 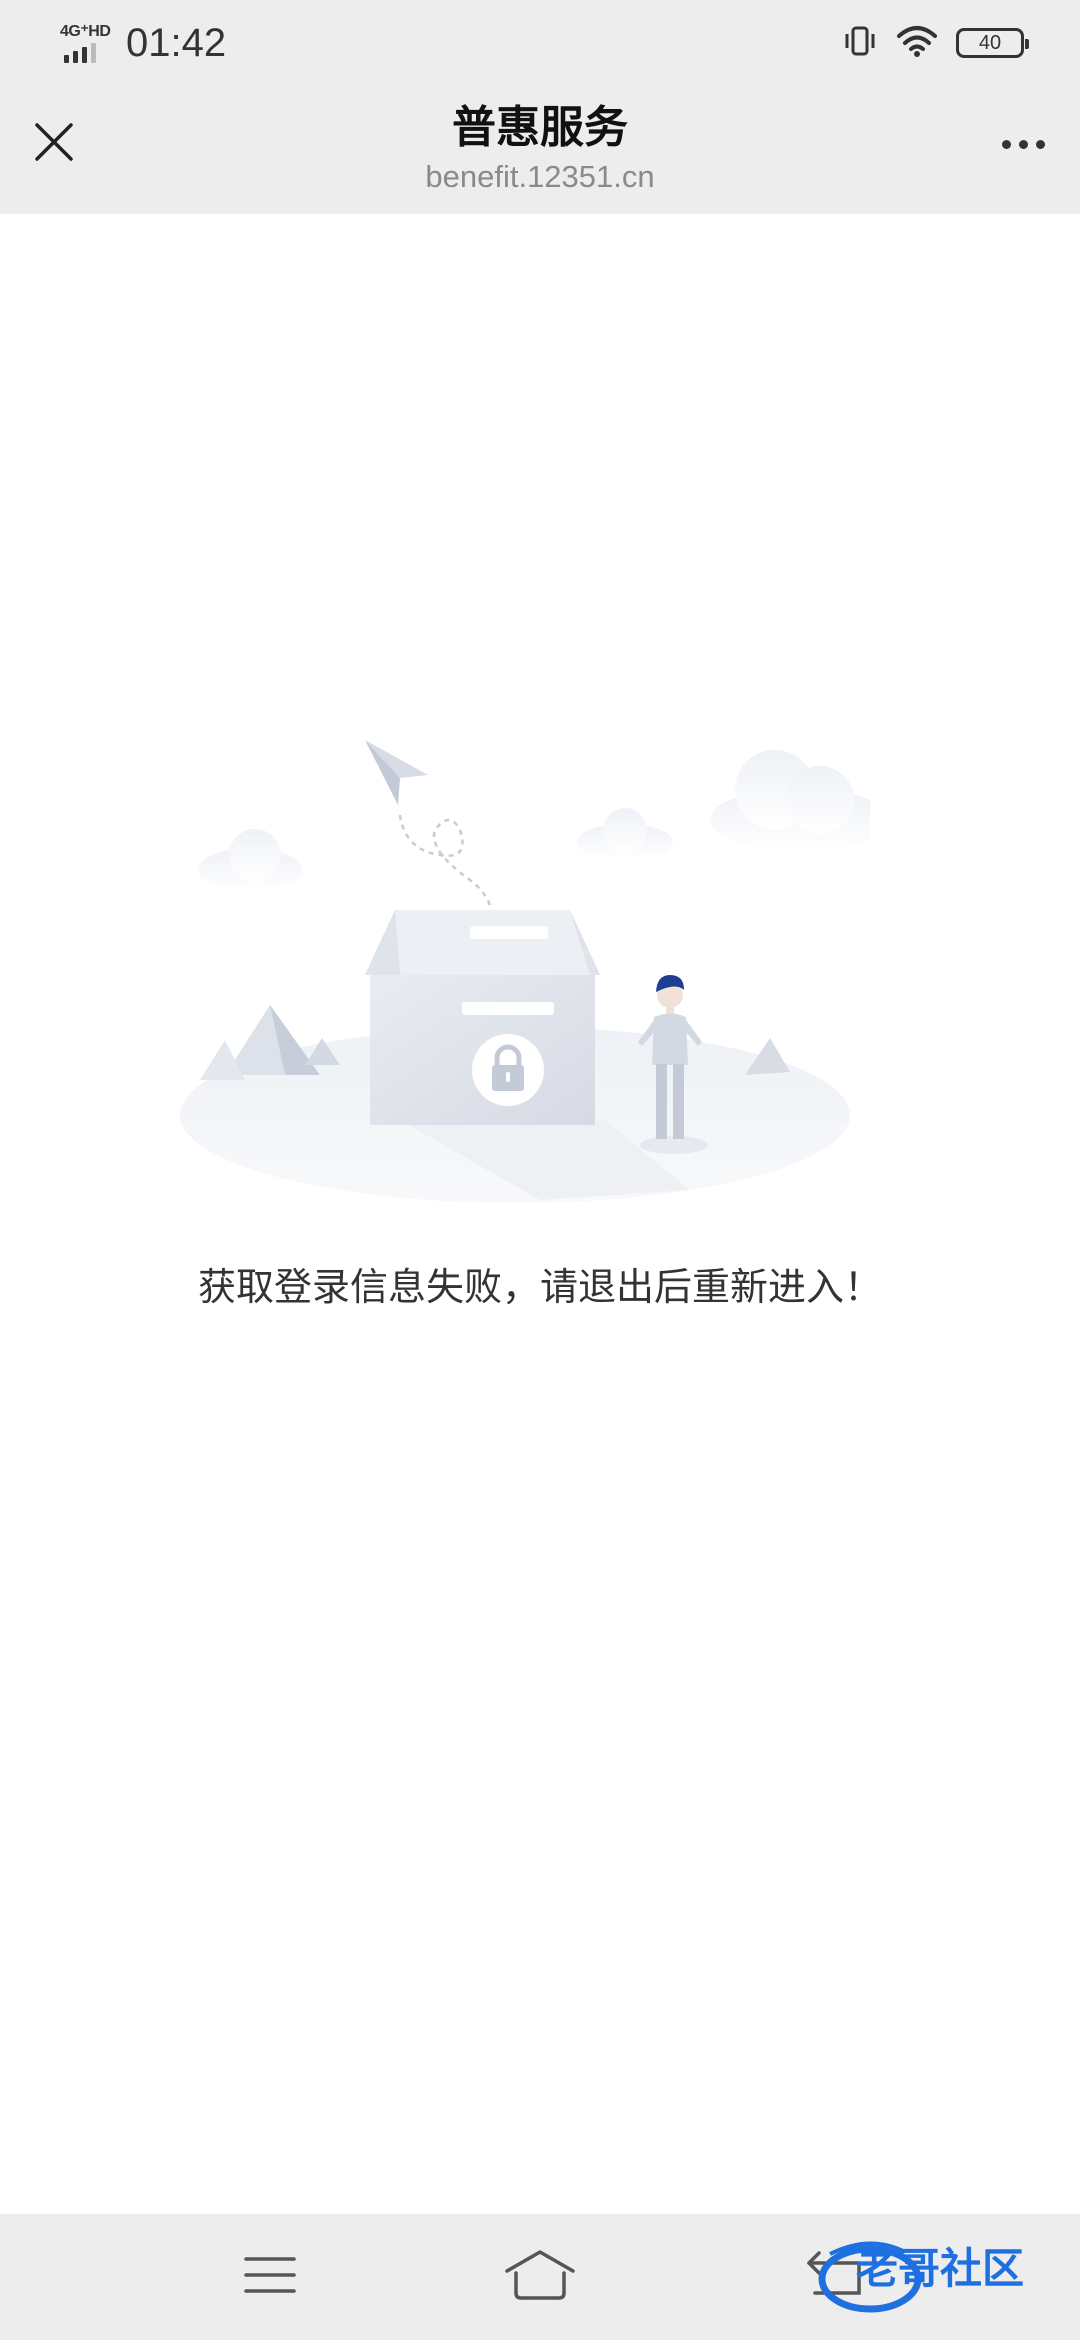 What do you see at coordinates (917, 43) in the screenshot?
I see `wifi-icon` at bounding box center [917, 43].